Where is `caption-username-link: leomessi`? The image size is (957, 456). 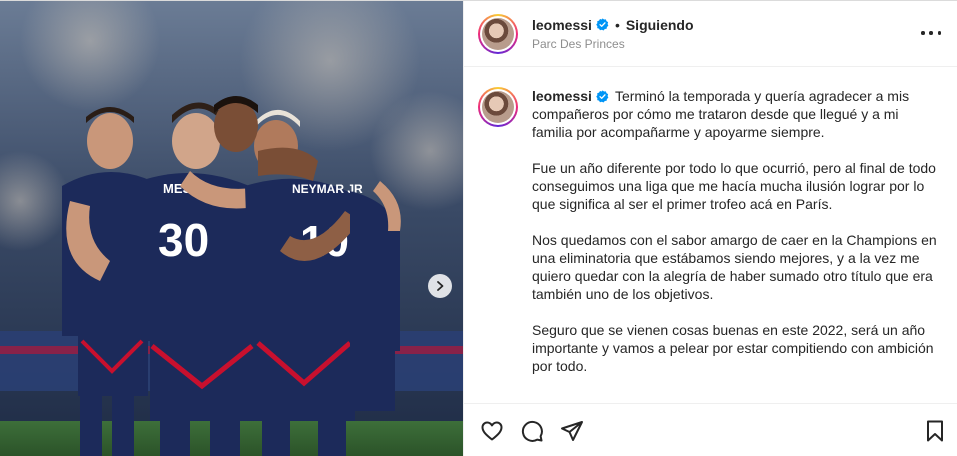 caption-username-link: leomessi is located at coordinates (562, 96).